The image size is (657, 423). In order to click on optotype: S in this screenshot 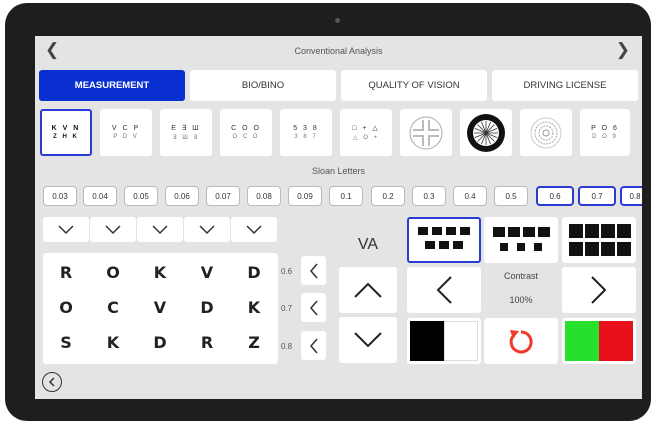, I will do `click(66, 342)`.